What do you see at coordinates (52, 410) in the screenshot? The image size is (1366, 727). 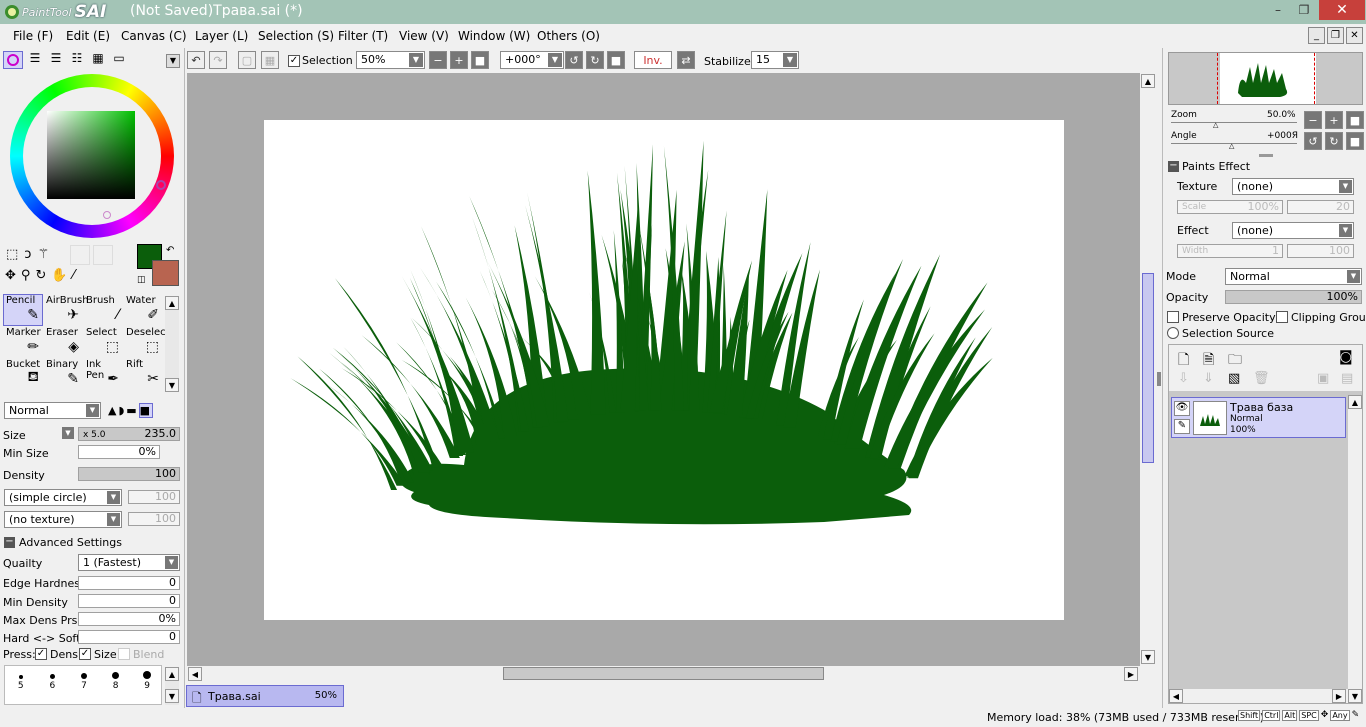 I see `brush-mode-select: Normal ▼` at bounding box center [52, 410].